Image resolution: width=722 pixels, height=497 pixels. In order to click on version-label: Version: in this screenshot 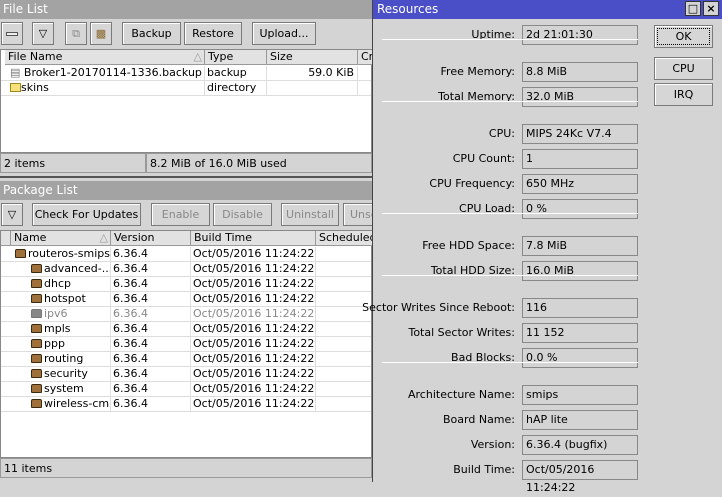, I will do `click(492, 444)`.